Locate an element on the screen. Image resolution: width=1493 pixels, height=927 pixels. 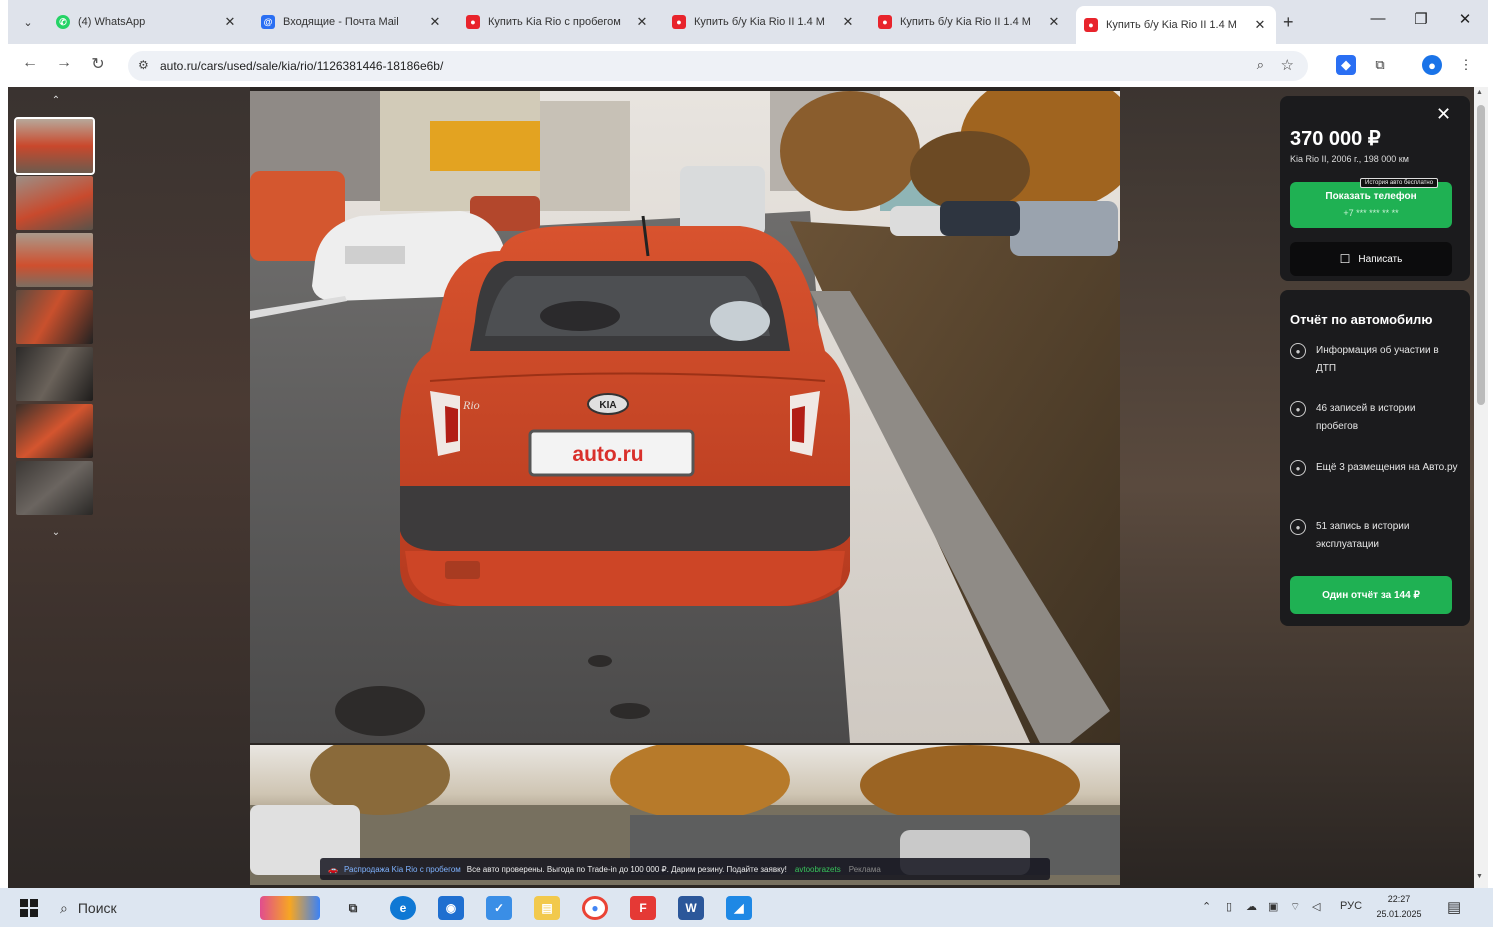
file-explorer-icon: ▤ is located at coordinates (547, 908).